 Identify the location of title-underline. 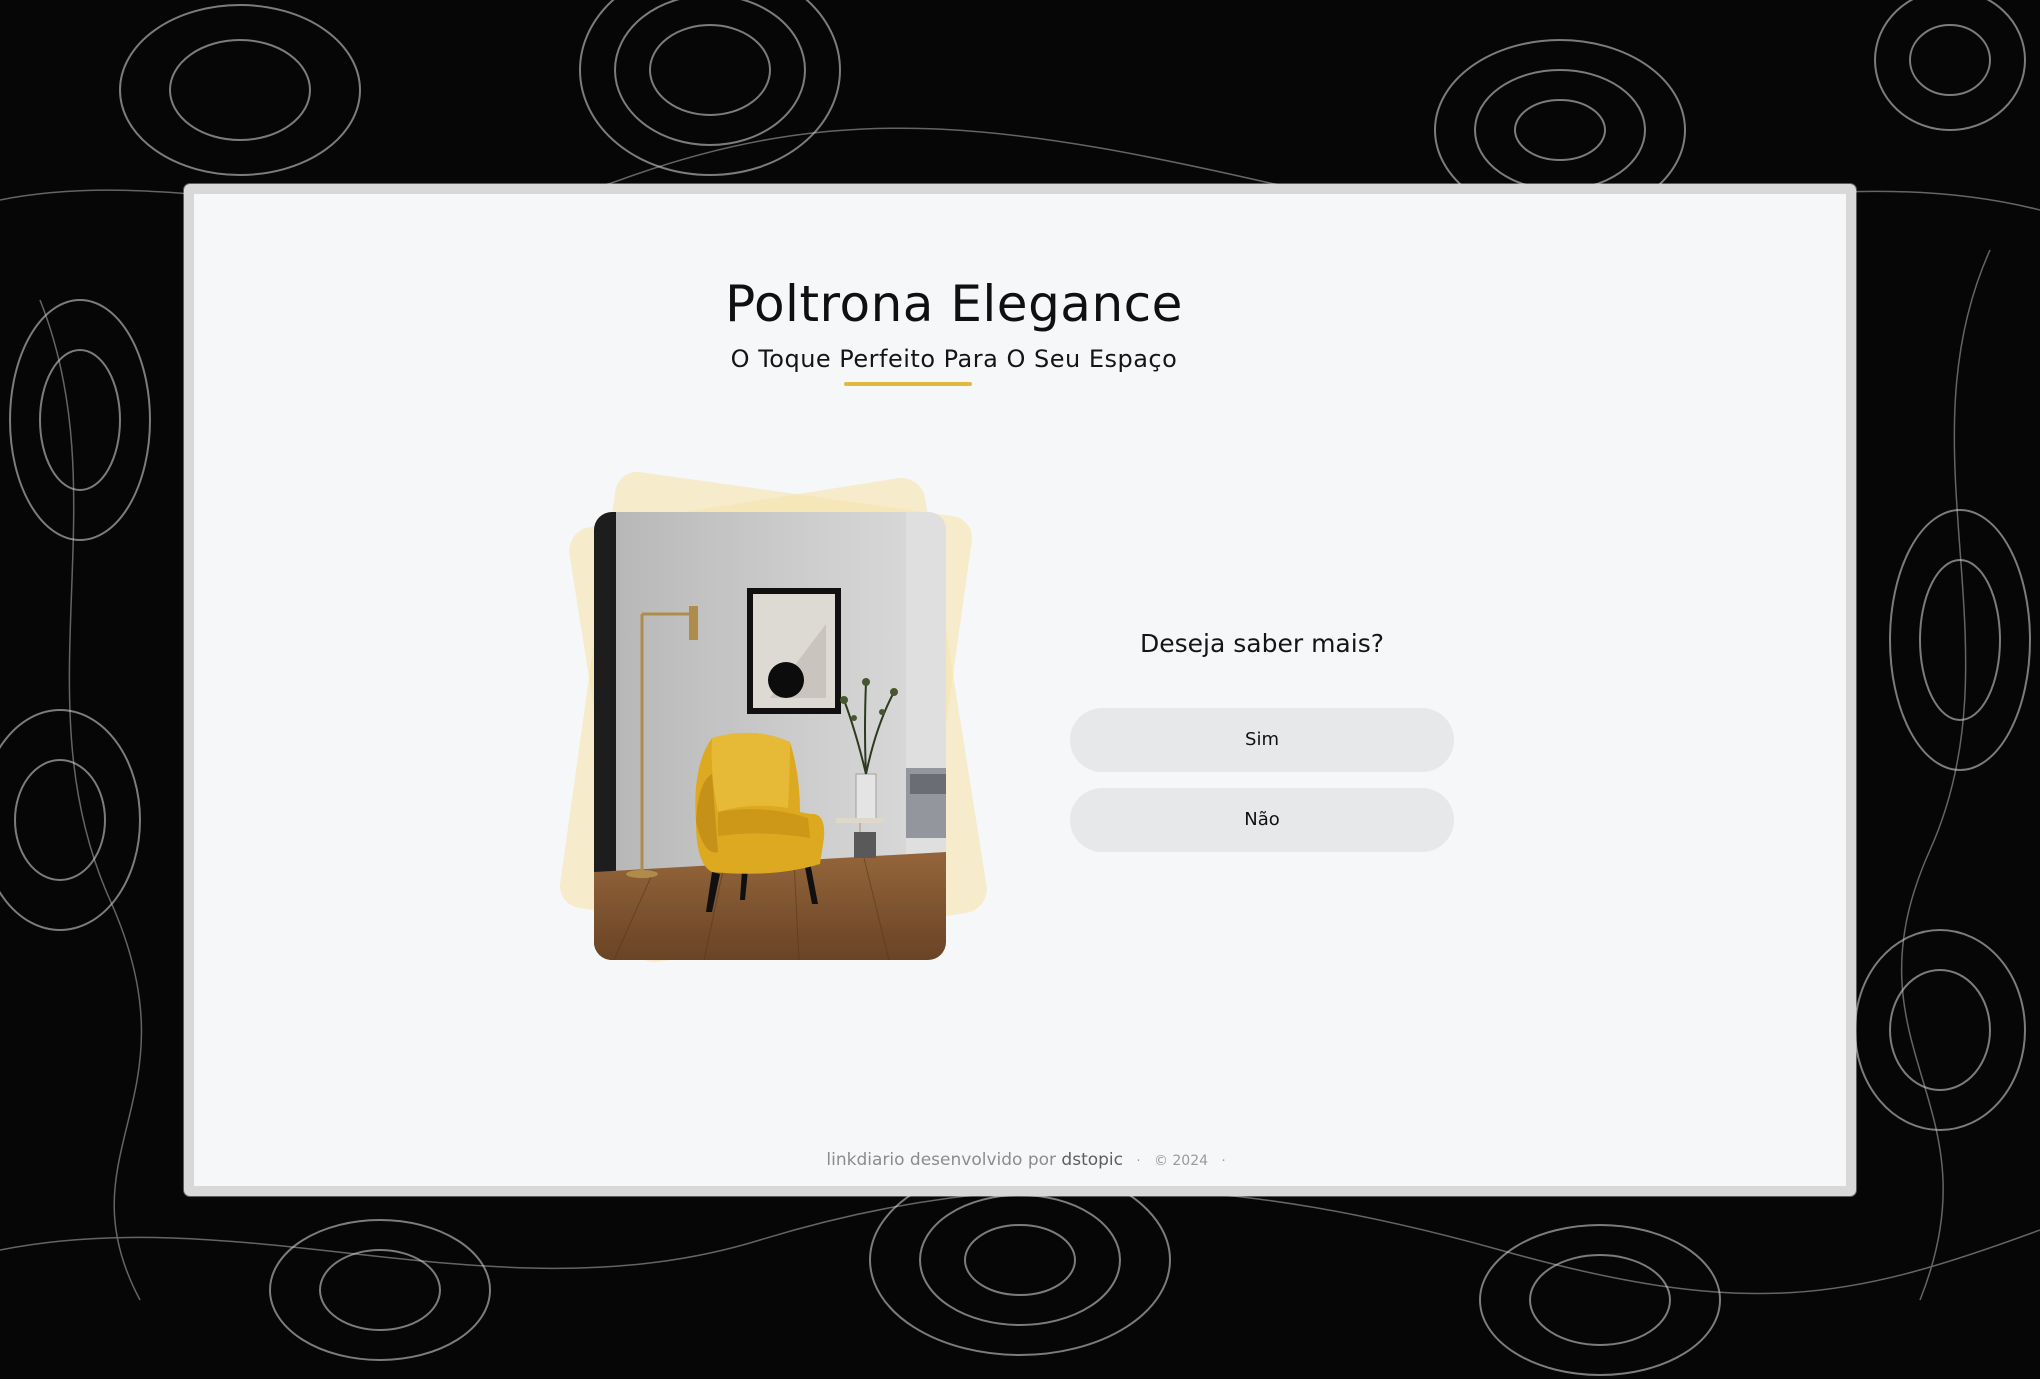
(908, 384).